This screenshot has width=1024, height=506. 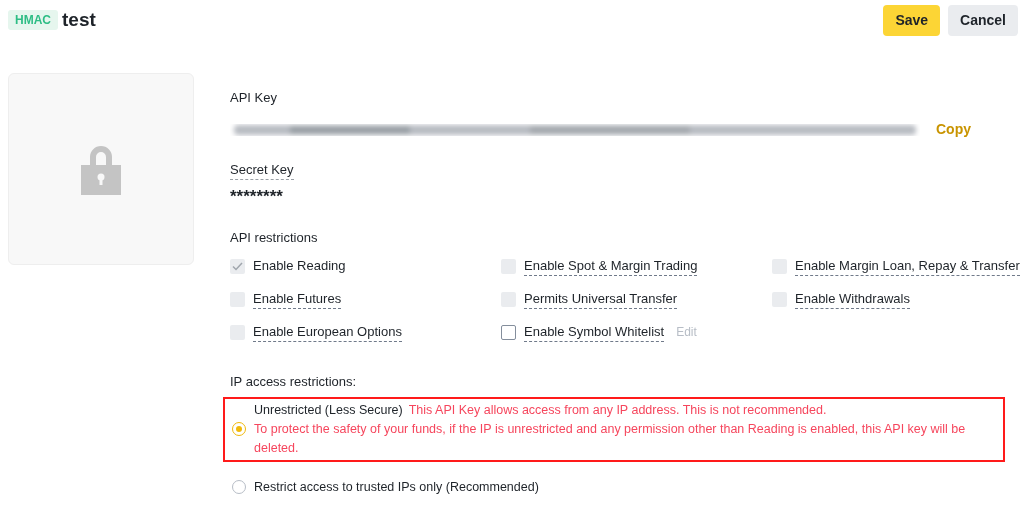 I want to click on option-label: Enable Withdrawals, so click(x=852, y=299).